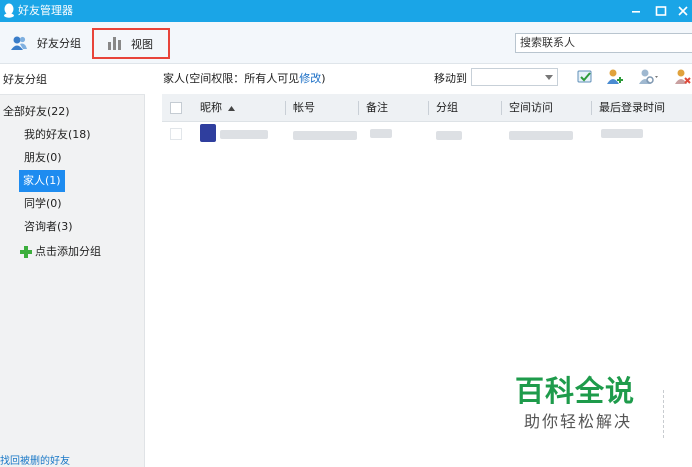 Image resolution: width=692 pixels, height=467 pixels. I want to click on blurred-last-login, so click(622, 133).